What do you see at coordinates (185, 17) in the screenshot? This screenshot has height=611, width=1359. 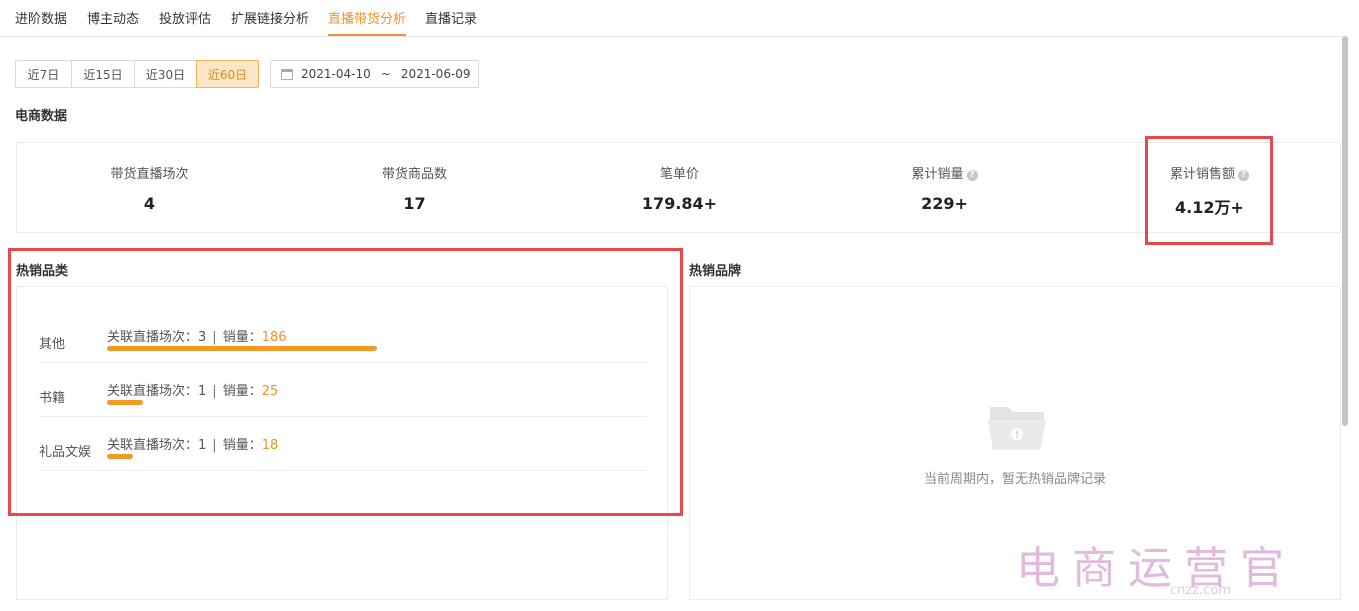 I see `tab-ad-evaluation: 投放评估` at bounding box center [185, 17].